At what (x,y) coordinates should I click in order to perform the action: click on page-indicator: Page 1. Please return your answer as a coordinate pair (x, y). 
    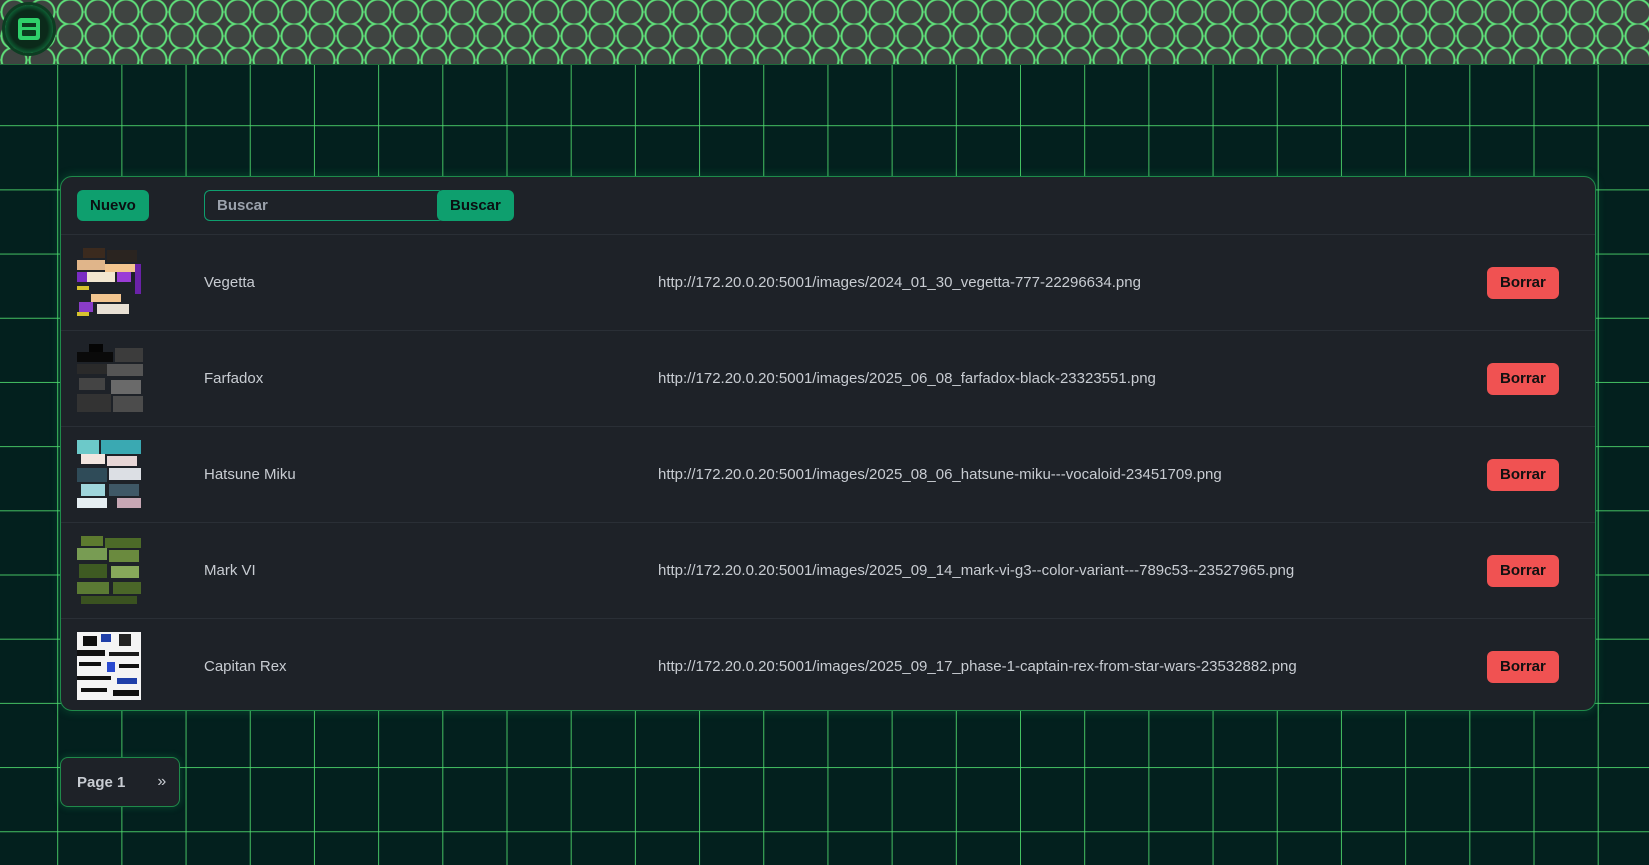
    Looking at the image, I should click on (101, 782).